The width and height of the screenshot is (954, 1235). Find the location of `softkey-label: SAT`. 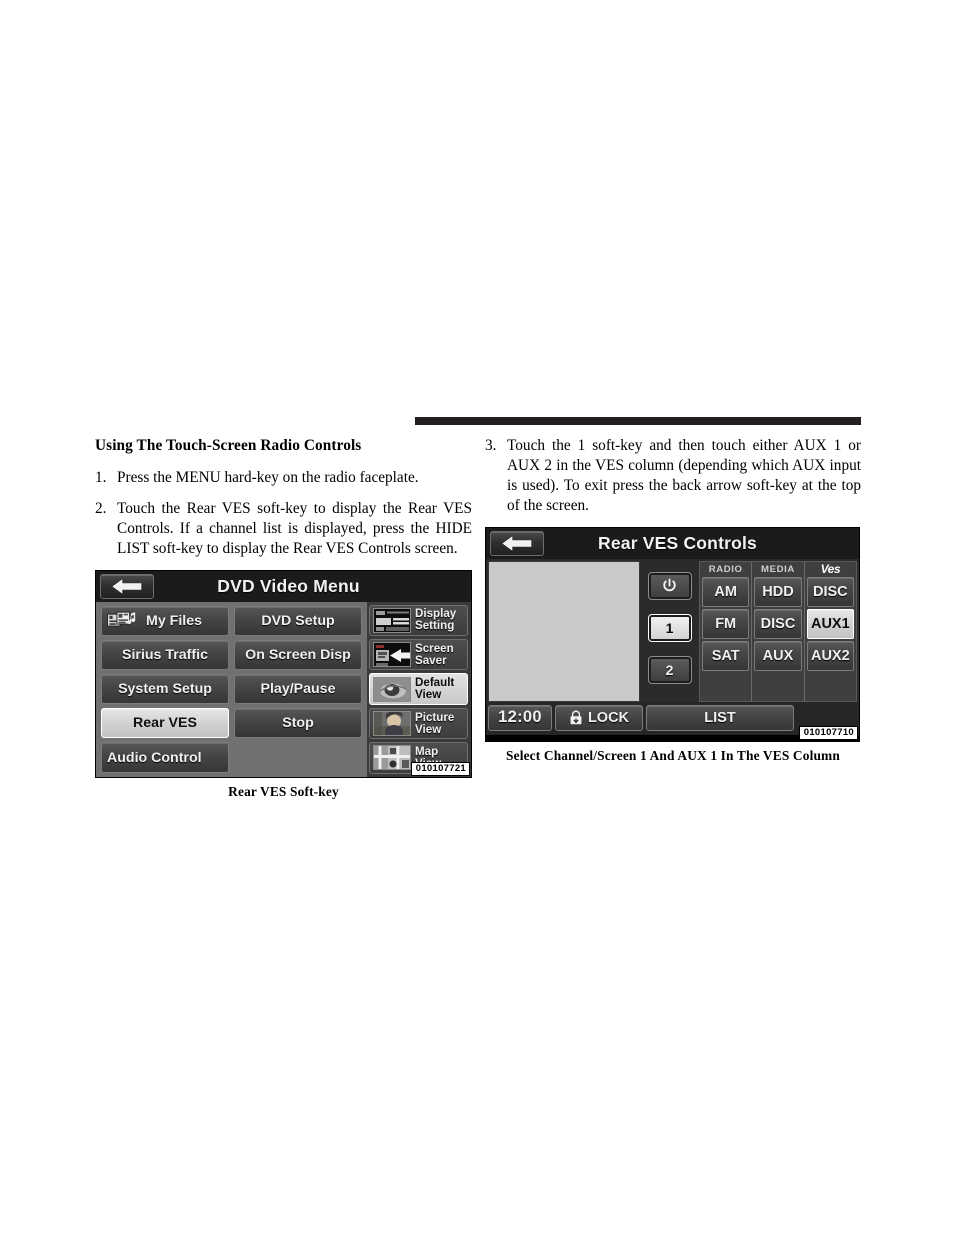

softkey-label: SAT is located at coordinates (725, 655).